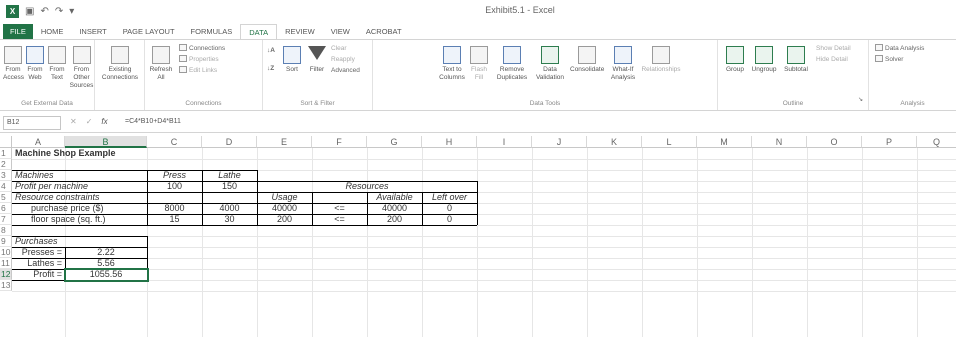 This screenshot has width=956, height=337. What do you see at coordinates (13, 64) in the screenshot?
I see `from-access-button: From Access` at bounding box center [13, 64].